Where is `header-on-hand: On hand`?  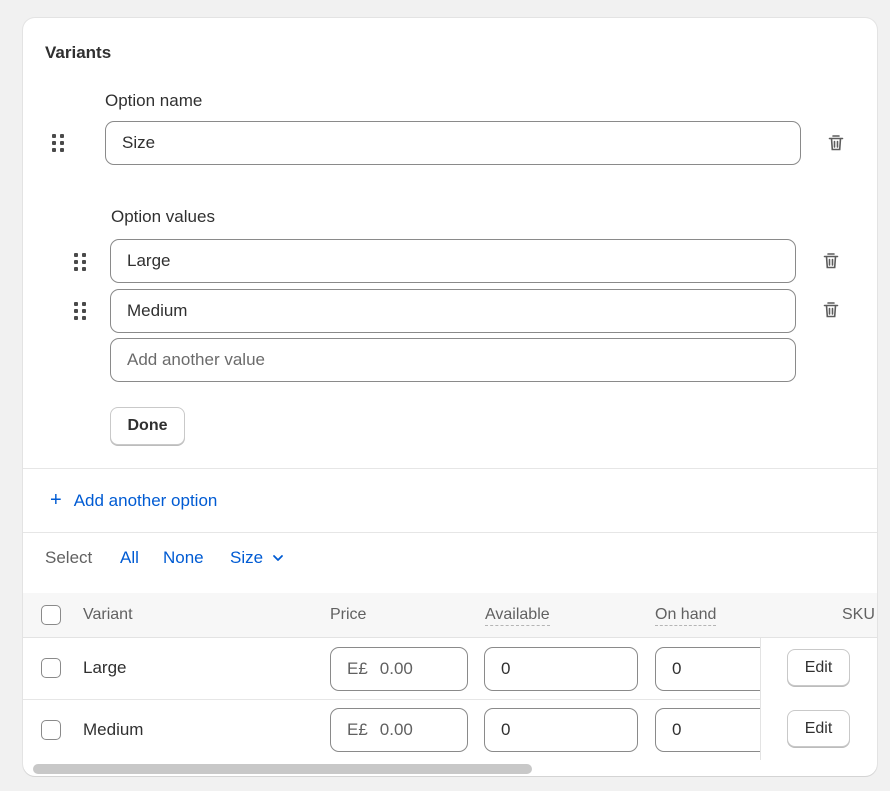
header-on-hand: On hand is located at coordinates (686, 616).